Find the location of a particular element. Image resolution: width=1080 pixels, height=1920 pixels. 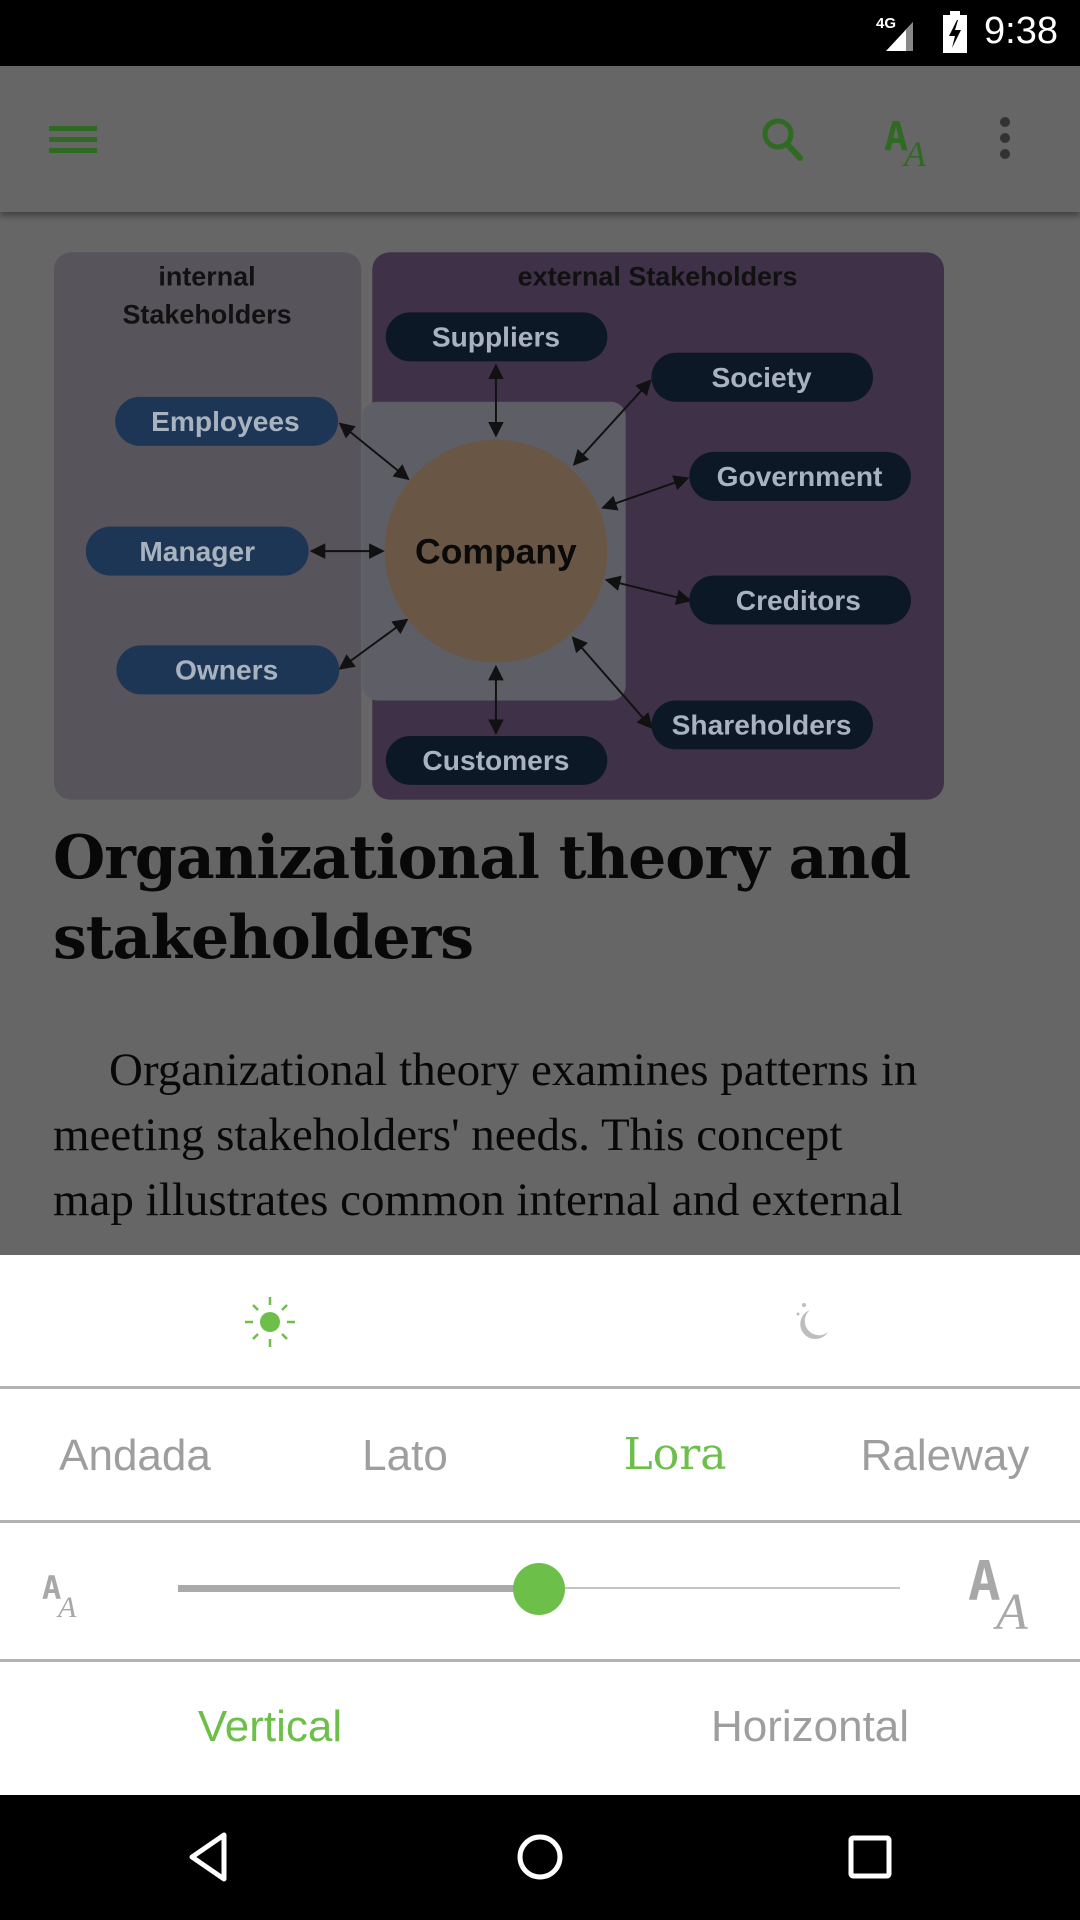

status-bar: 4G 9:38 is located at coordinates (540, 33).